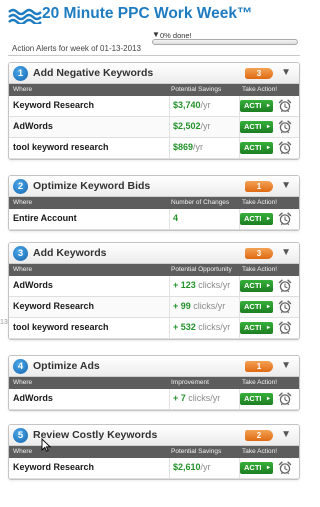 Image resolution: width=320 pixels, height=507 pixels. What do you see at coordinates (182, 306) in the screenshot?
I see `metric-number: + 99` at bounding box center [182, 306].